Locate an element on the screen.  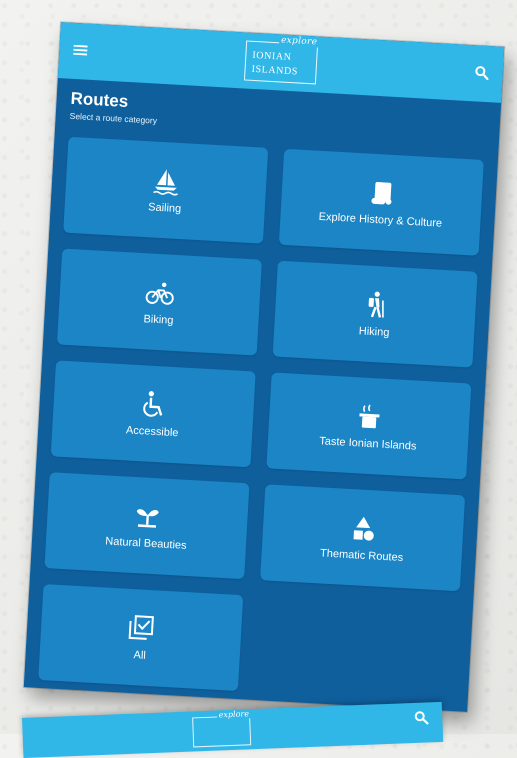
category-tile-accessible: Accessible is located at coordinates (153, 414).